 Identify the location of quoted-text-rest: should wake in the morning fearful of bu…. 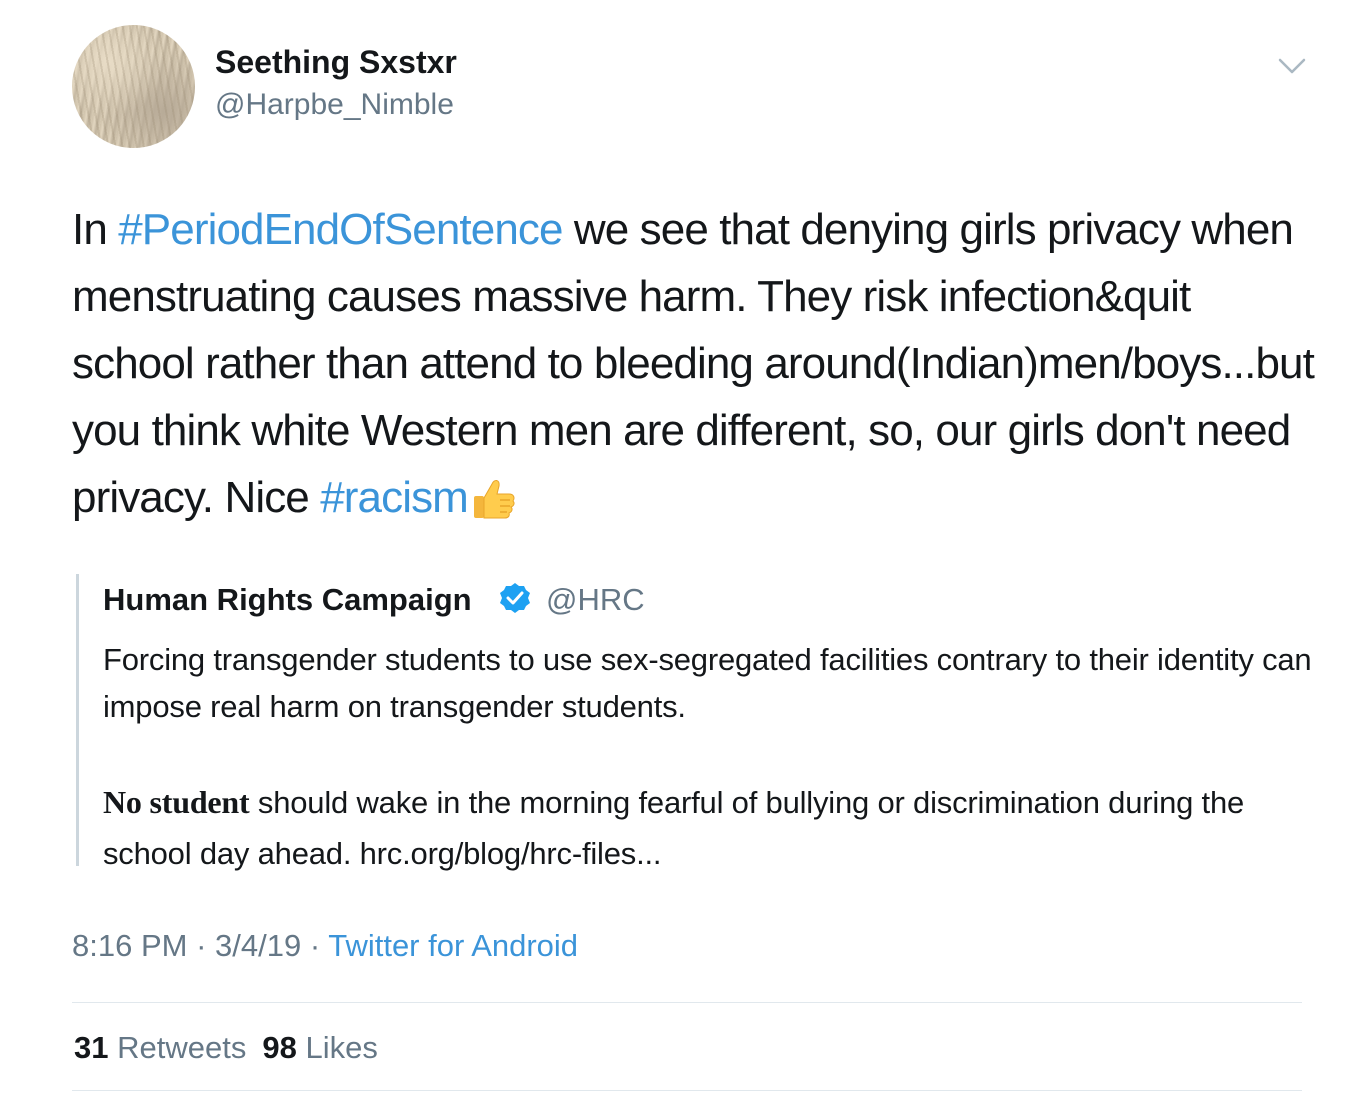
(674, 828).